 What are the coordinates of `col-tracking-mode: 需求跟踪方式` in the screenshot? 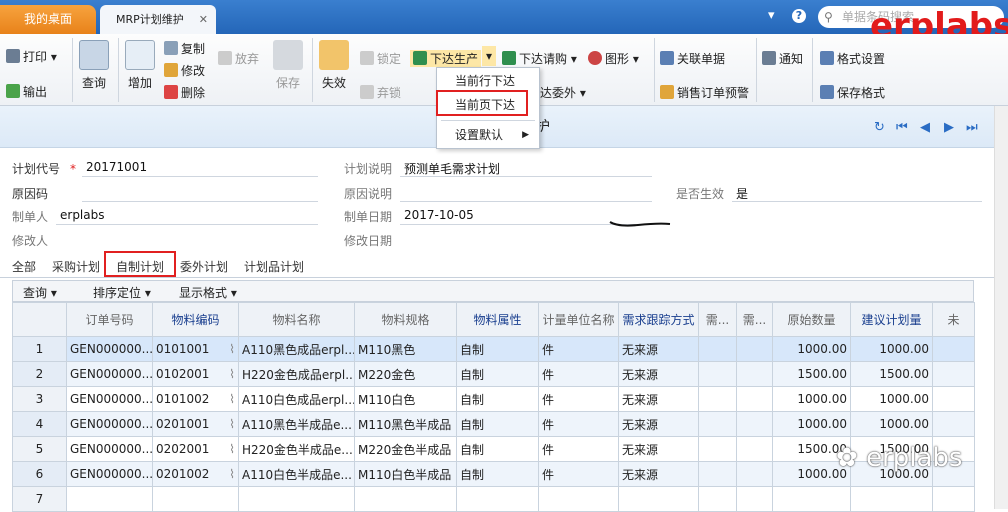 It's located at (658, 319).